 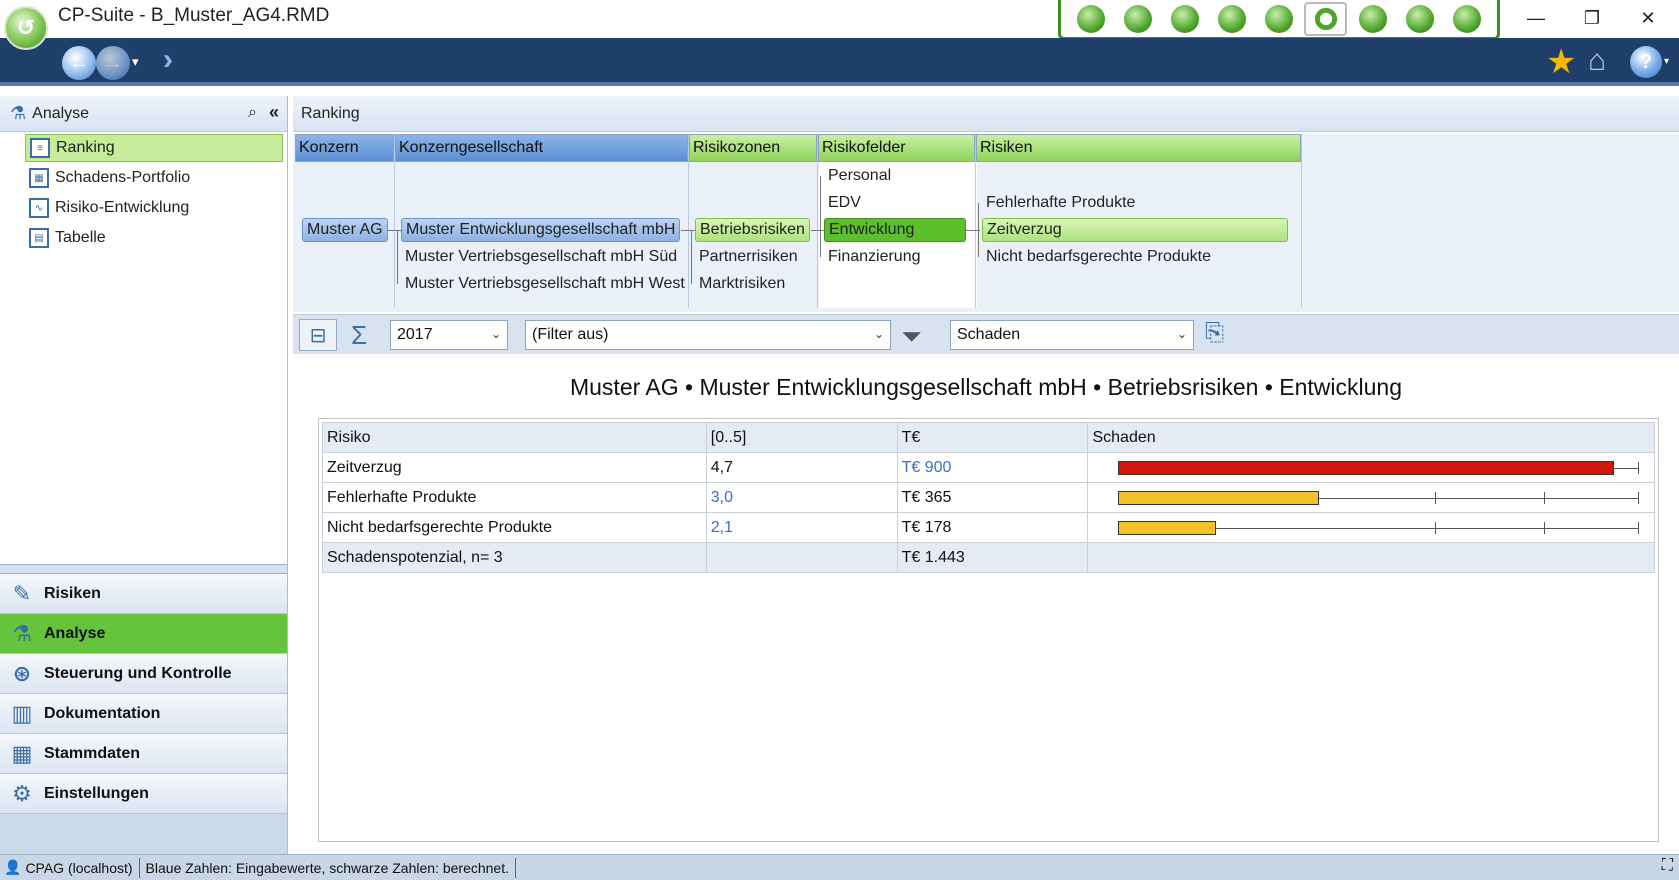 I want to click on section-dokumentation: ▥ Dokumentation, so click(x=143, y=714).